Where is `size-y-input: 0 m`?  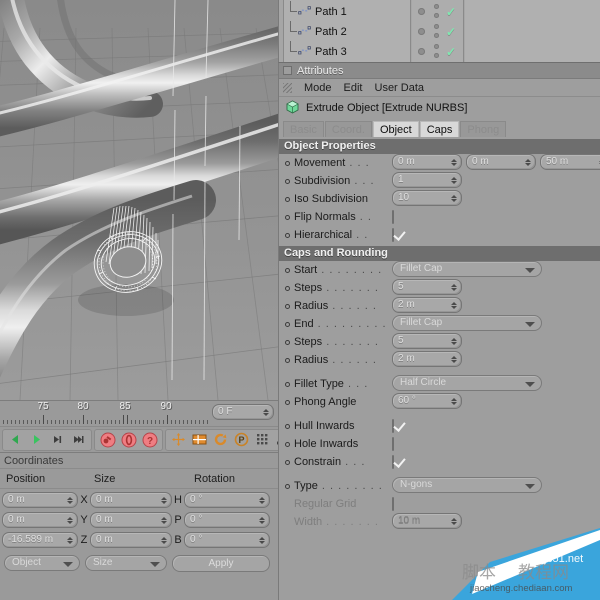 size-y-input: 0 m is located at coordinates (131, 520).